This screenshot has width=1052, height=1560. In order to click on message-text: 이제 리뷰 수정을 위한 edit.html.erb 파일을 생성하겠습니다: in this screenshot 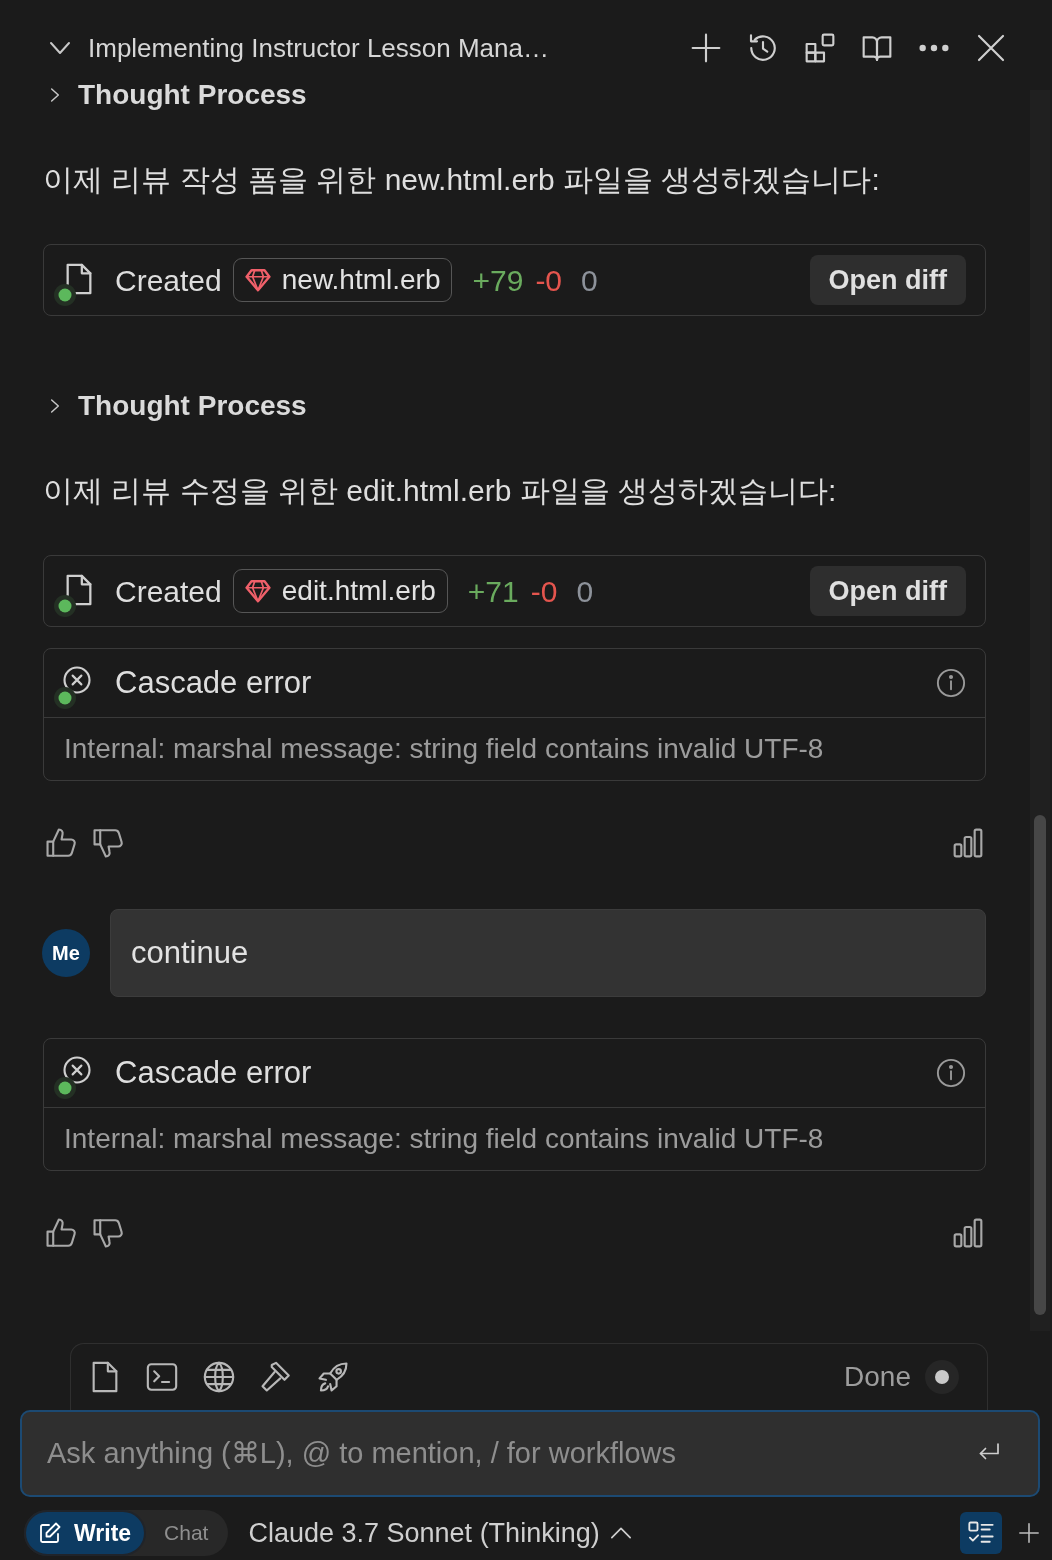, I will do `click(440, 491)`.